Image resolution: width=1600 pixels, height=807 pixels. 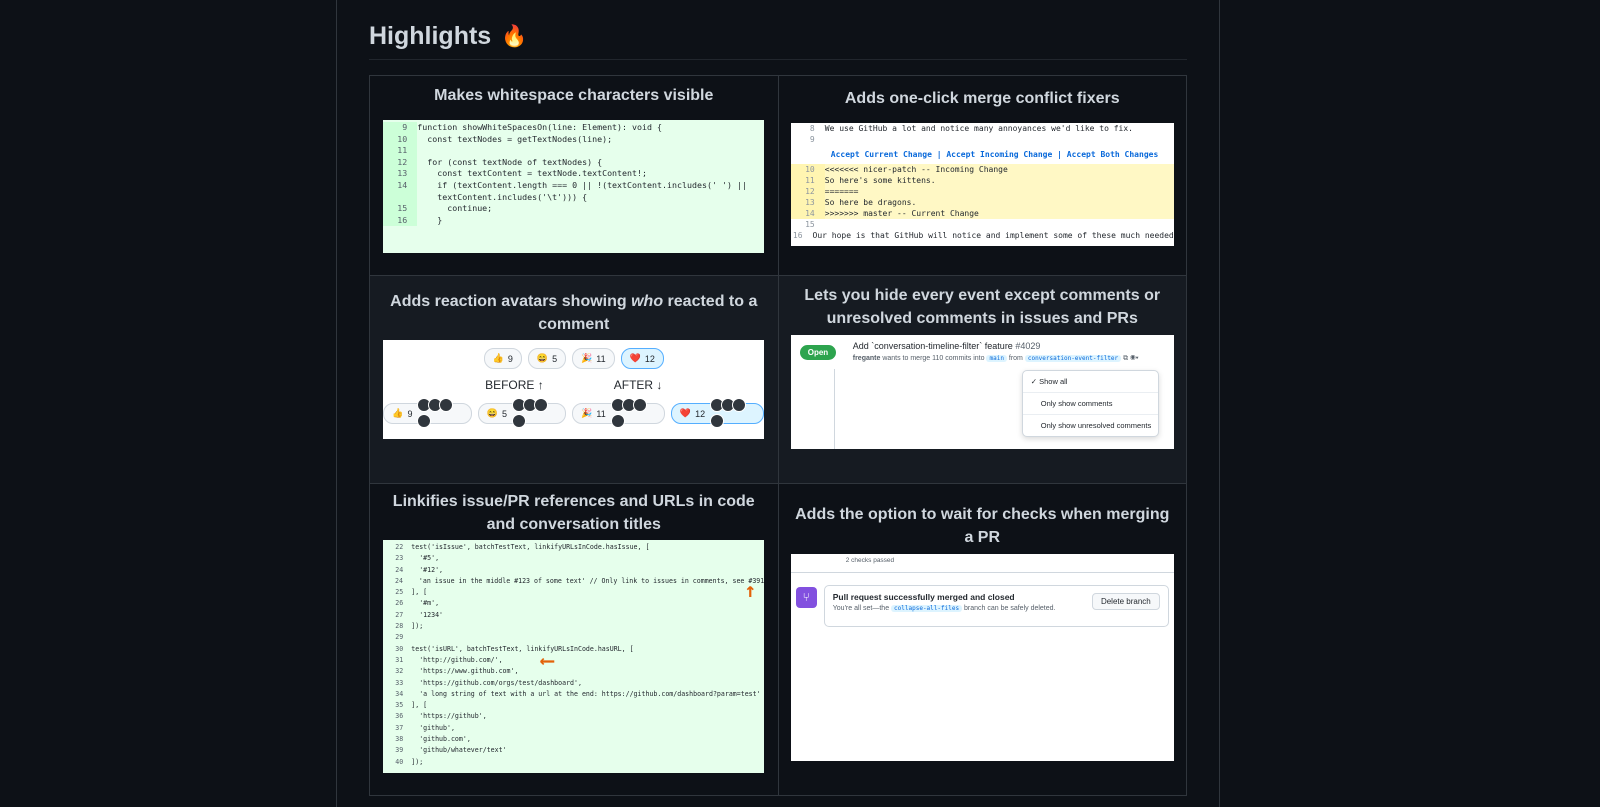 What do you see at coordinates (841, 191) in the screenshot?
I see `line-text: =======` at bounding box center [841, 191].